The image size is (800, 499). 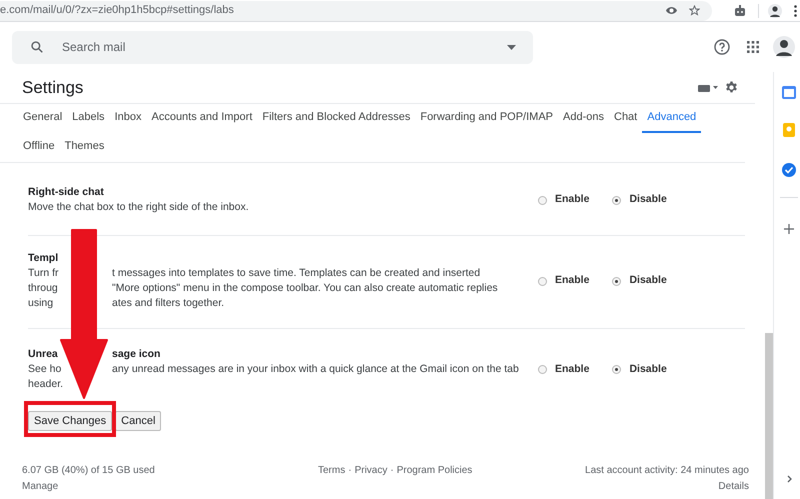 I want to click on settings-tab: Accounts and Import, so click(x=202, y=118).